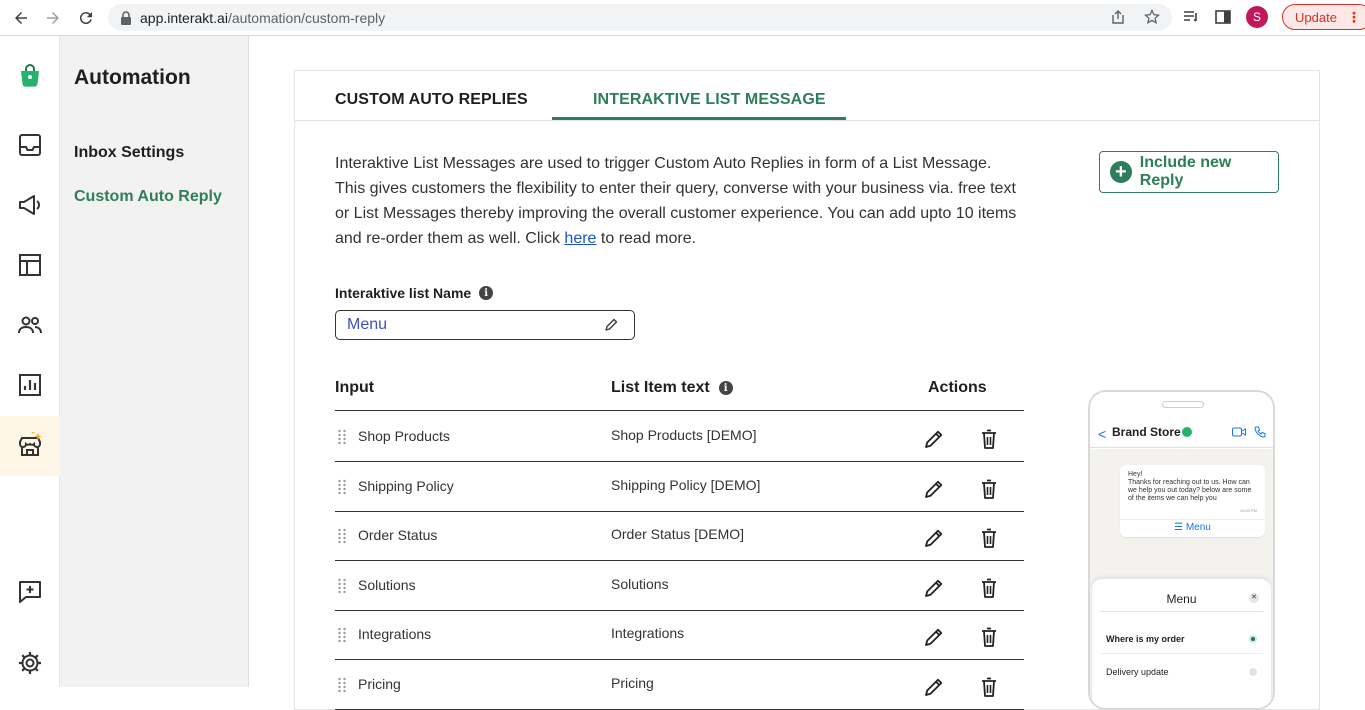  What do you see at coordinates (148, 197) in the screenshot?
I see `sidebar-item-custom-auto-reply: Custom Auto Reply` at bounding box center [148, 197].